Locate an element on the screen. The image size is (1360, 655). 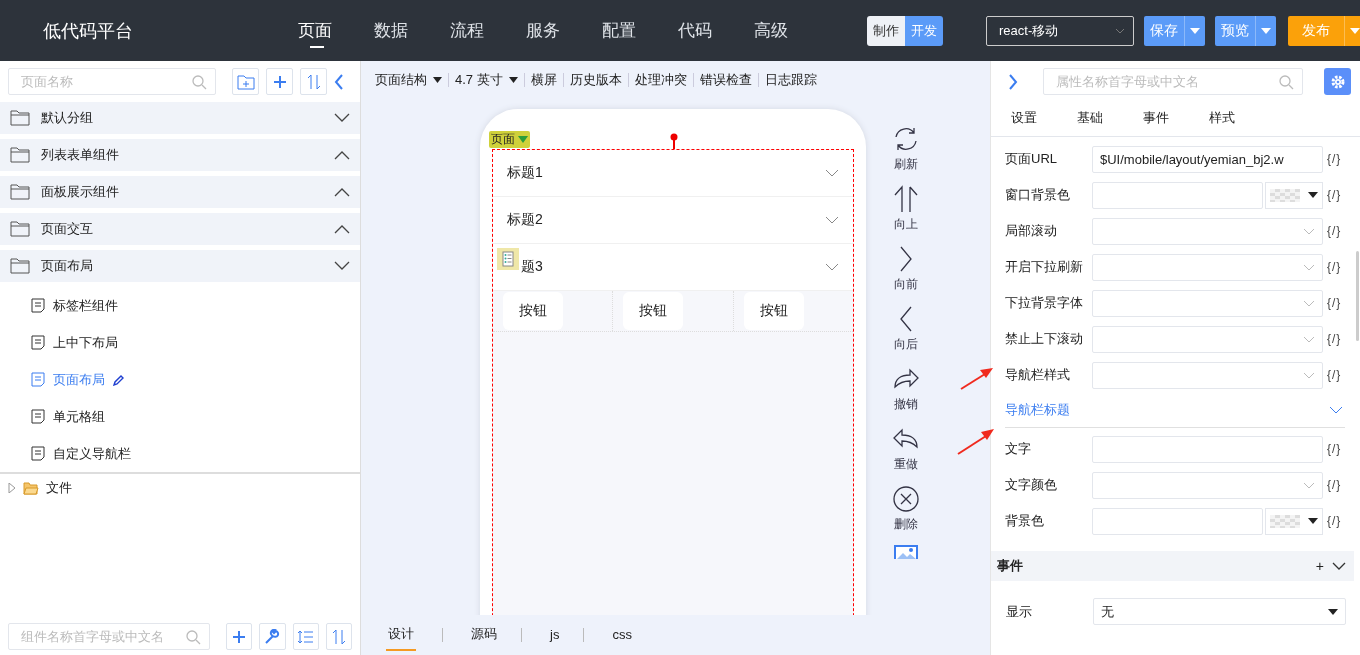
group-header: 默认分组 is located at coordinates (180, 118).